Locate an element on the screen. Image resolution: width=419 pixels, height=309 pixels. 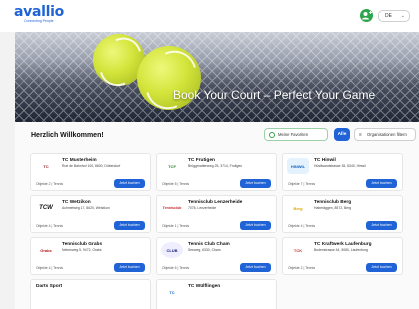
club-name: Tennisclub Berg is located at coordinates (333, 202).